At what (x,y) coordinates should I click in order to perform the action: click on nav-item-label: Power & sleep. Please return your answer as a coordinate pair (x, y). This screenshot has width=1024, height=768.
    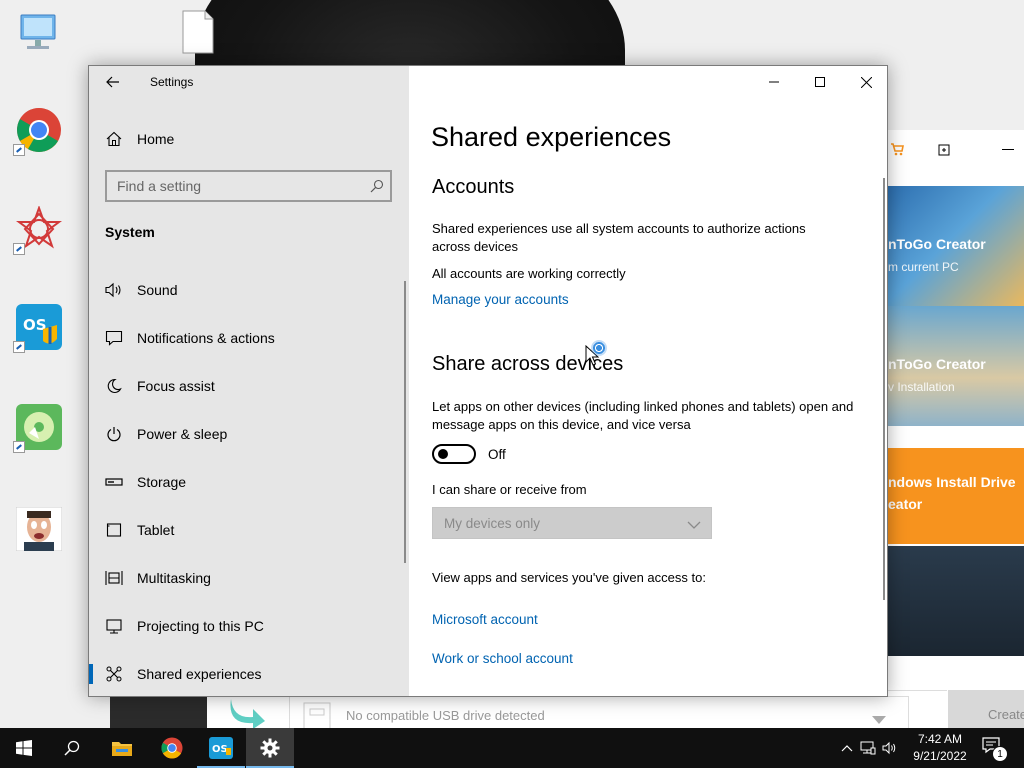
    Looking at the image, I should click on (182, 434).